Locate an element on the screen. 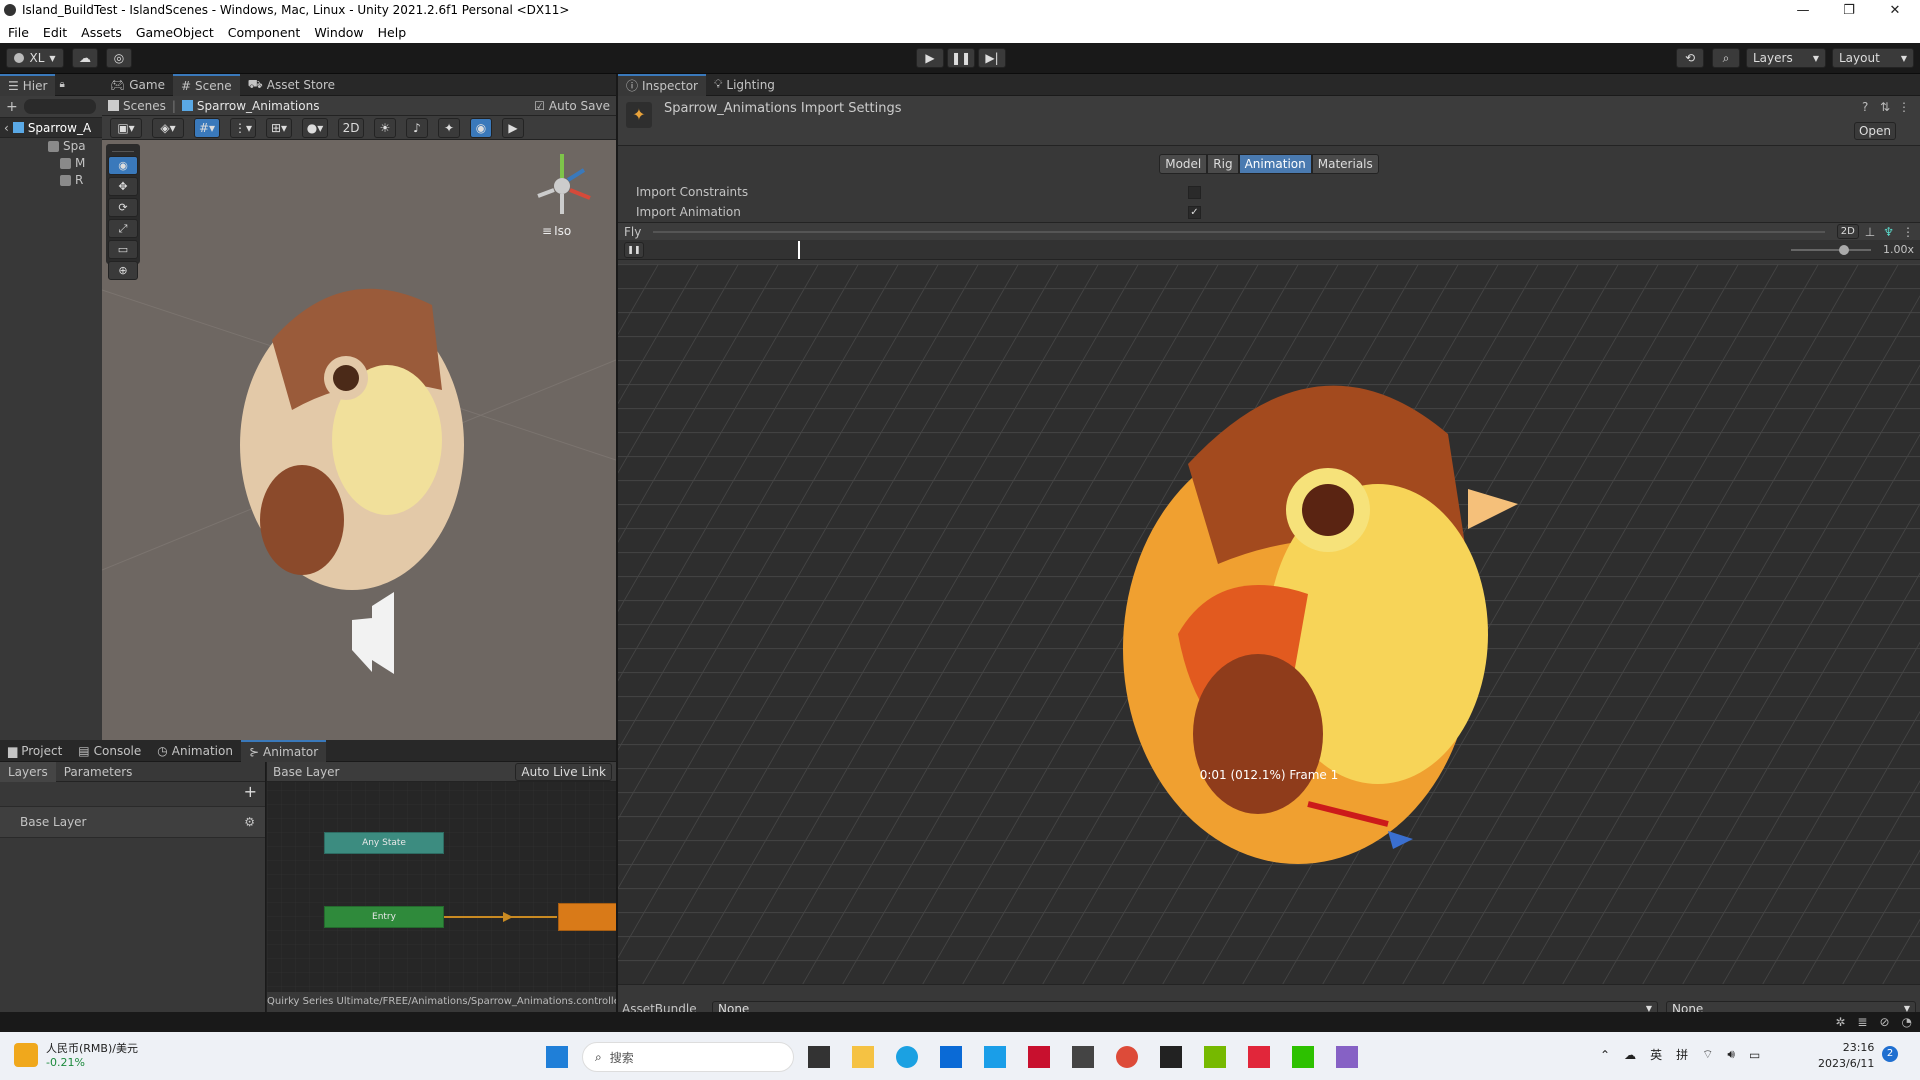 The width and height of the screenshot is (1920, 1080). wechat-icon is located at coordinates (1303, 1057).